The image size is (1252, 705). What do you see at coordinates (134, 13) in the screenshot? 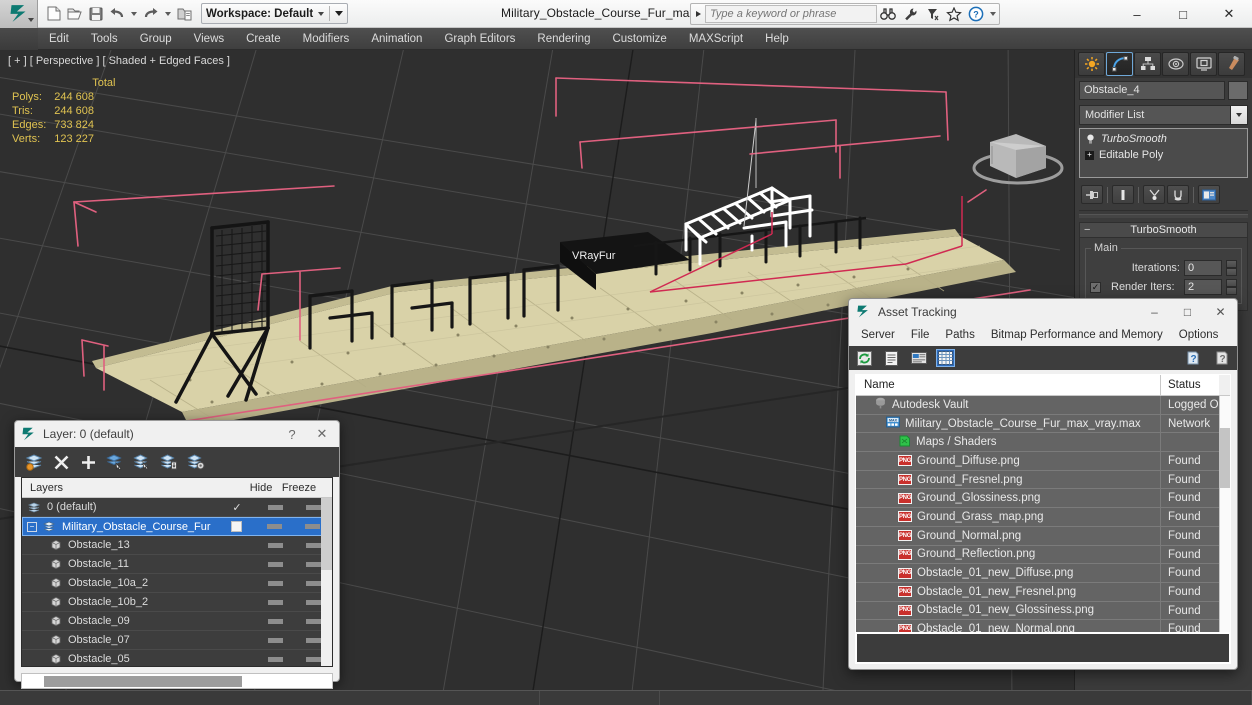
I see `undo-dropdown-icon` at bounding box center [134, 13].